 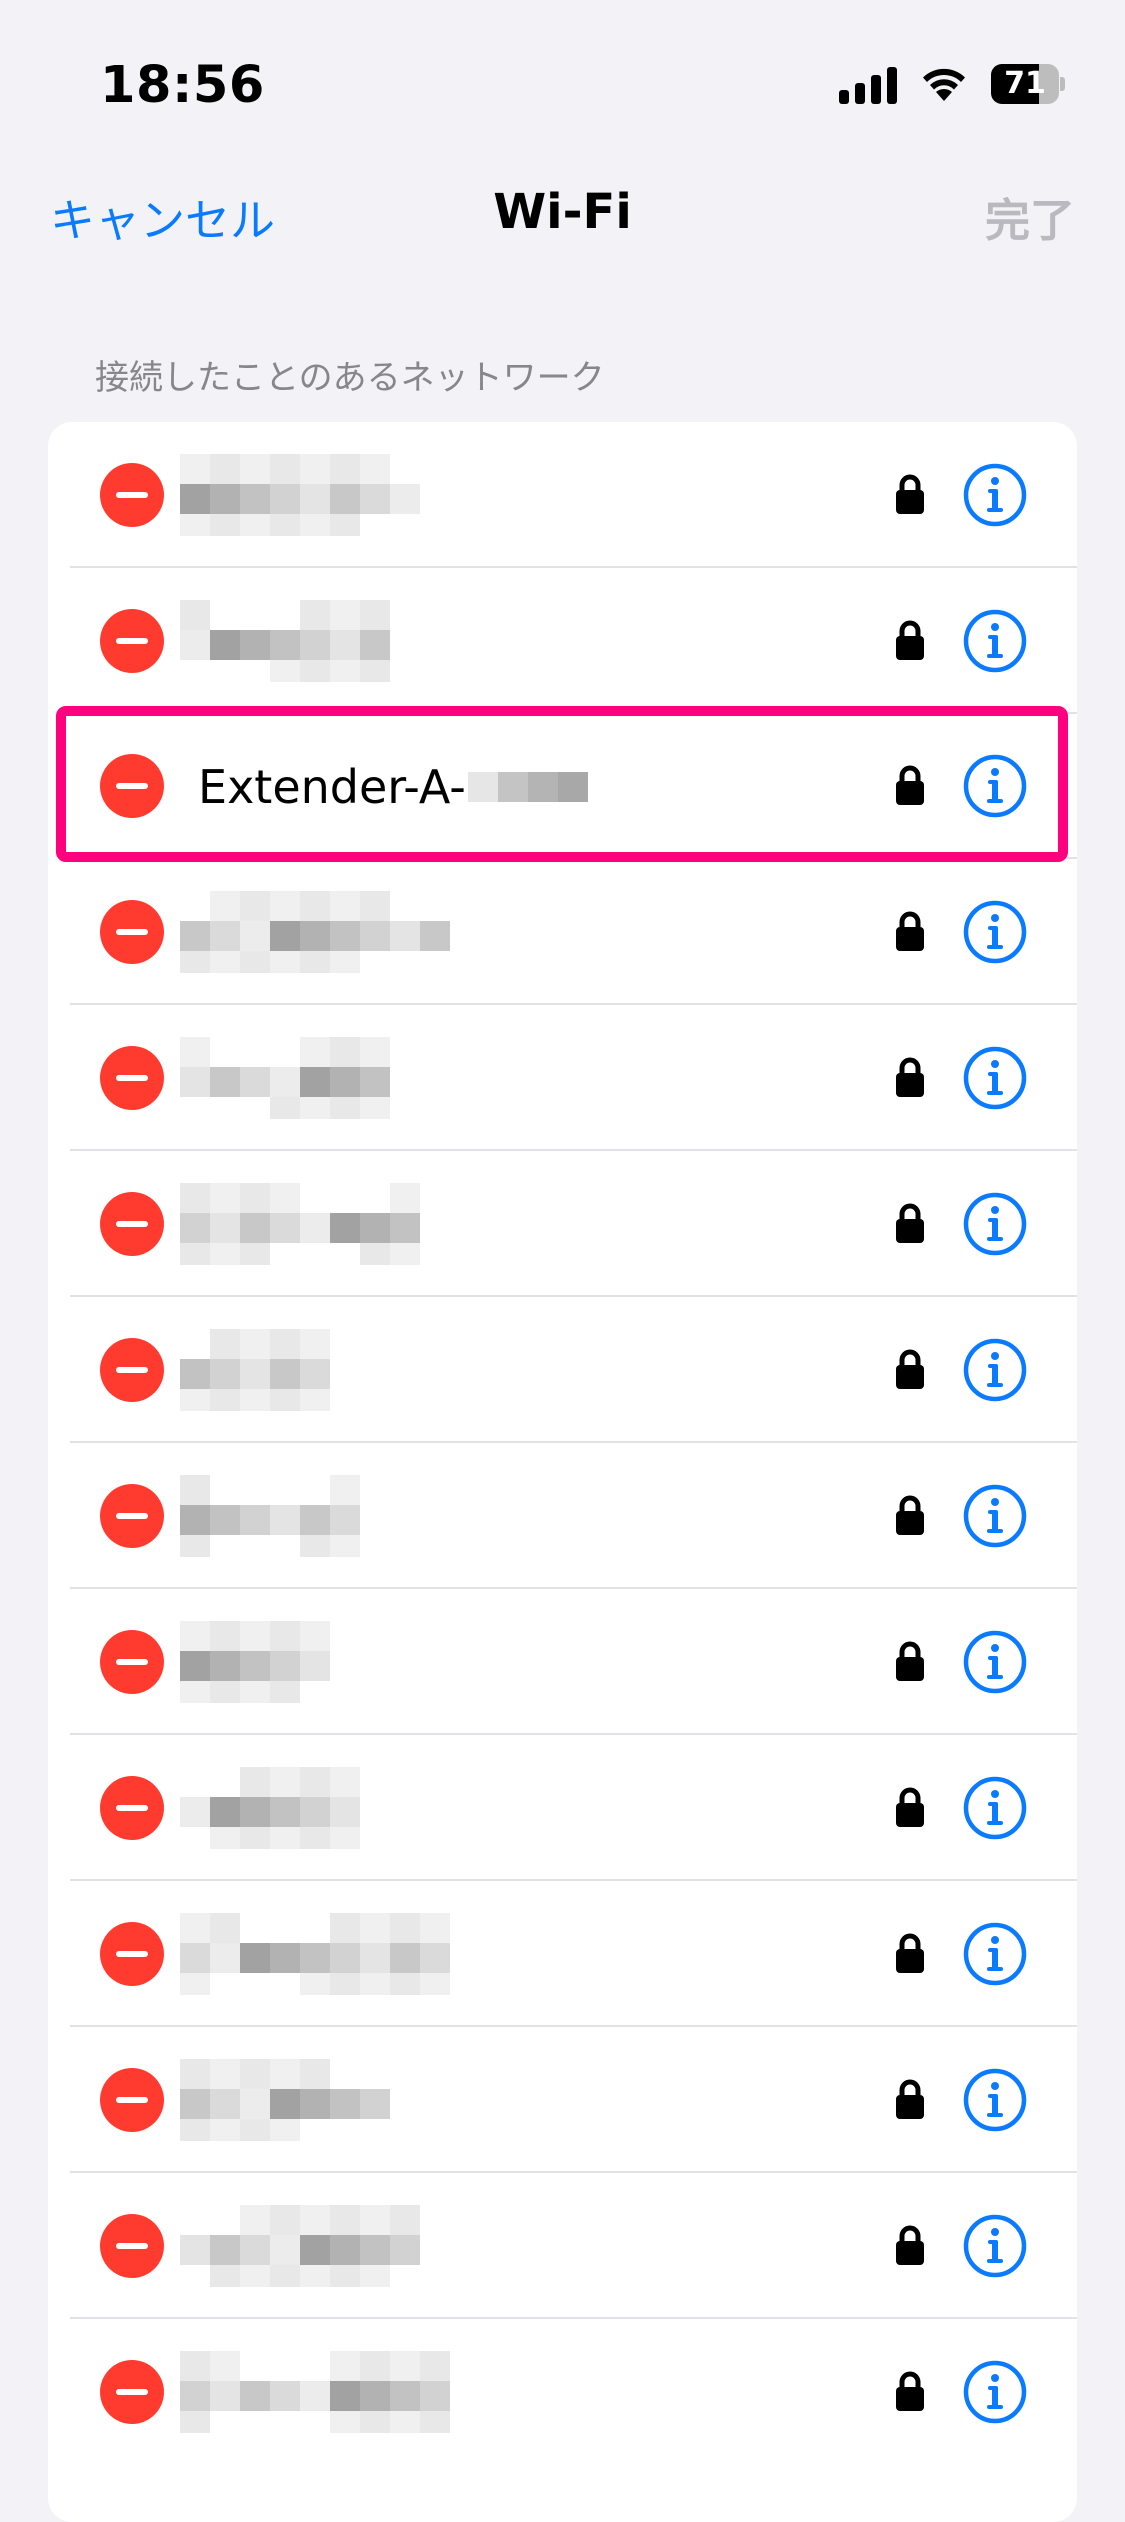 What do you see at coordinates (944, 84) in the screenshot?
I see `wifi-icon` at bounding box center [944, 84].